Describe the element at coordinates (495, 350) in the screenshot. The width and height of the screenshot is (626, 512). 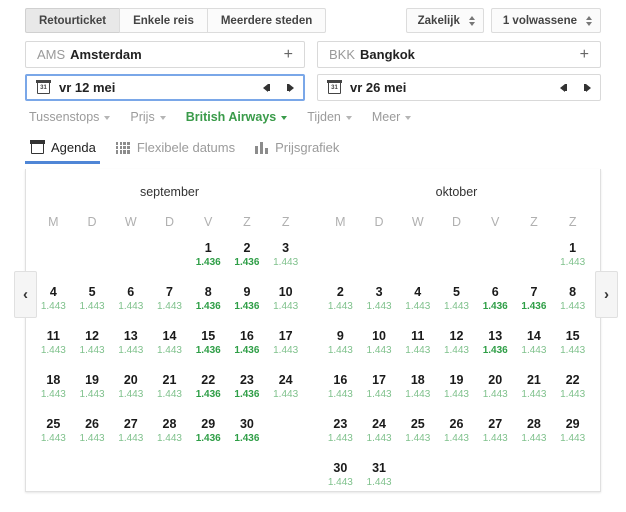
I see `day-price: 1.436` at that location.